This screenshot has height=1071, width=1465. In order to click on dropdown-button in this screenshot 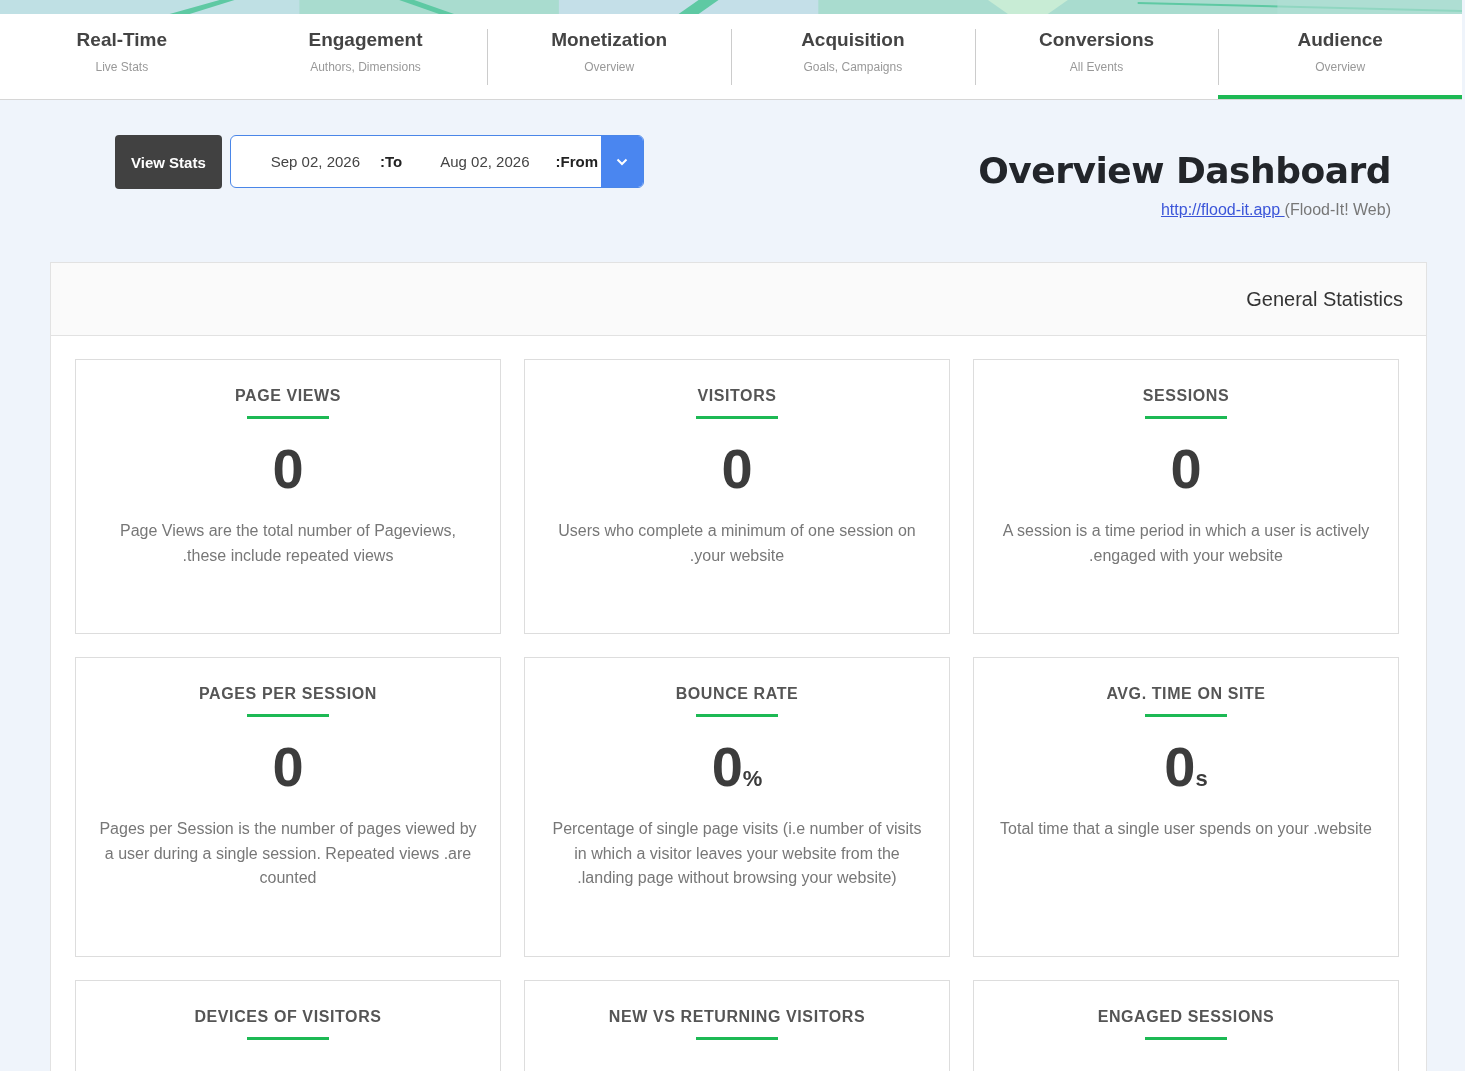, I will do `click(622, 161)`.